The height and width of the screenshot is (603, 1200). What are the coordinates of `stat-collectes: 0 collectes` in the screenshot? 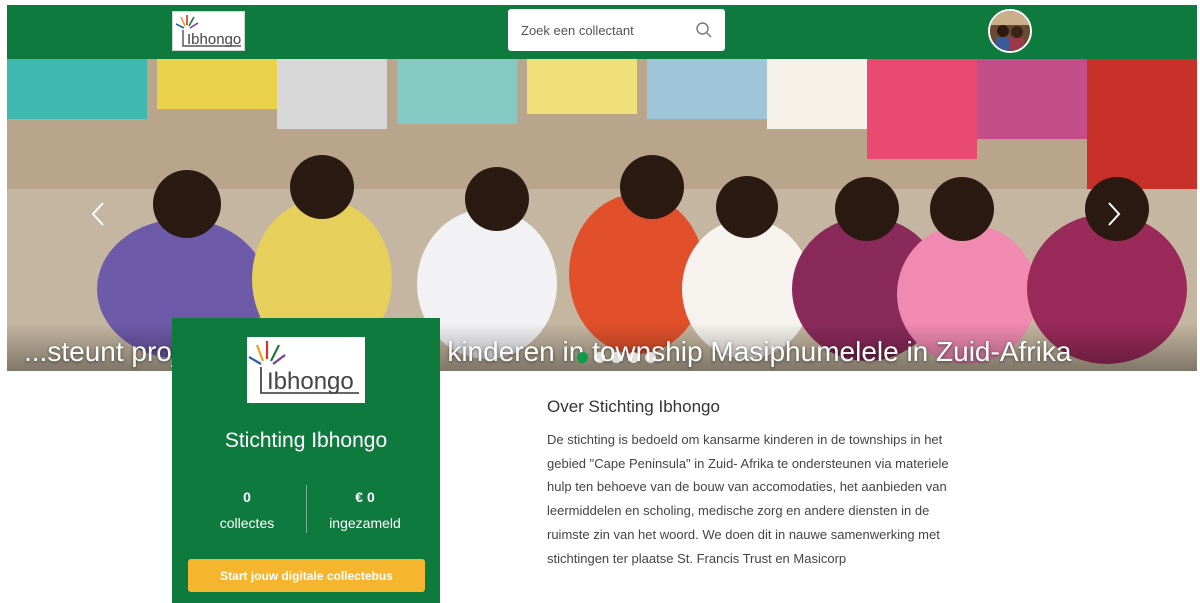 It's located at (247, 510).